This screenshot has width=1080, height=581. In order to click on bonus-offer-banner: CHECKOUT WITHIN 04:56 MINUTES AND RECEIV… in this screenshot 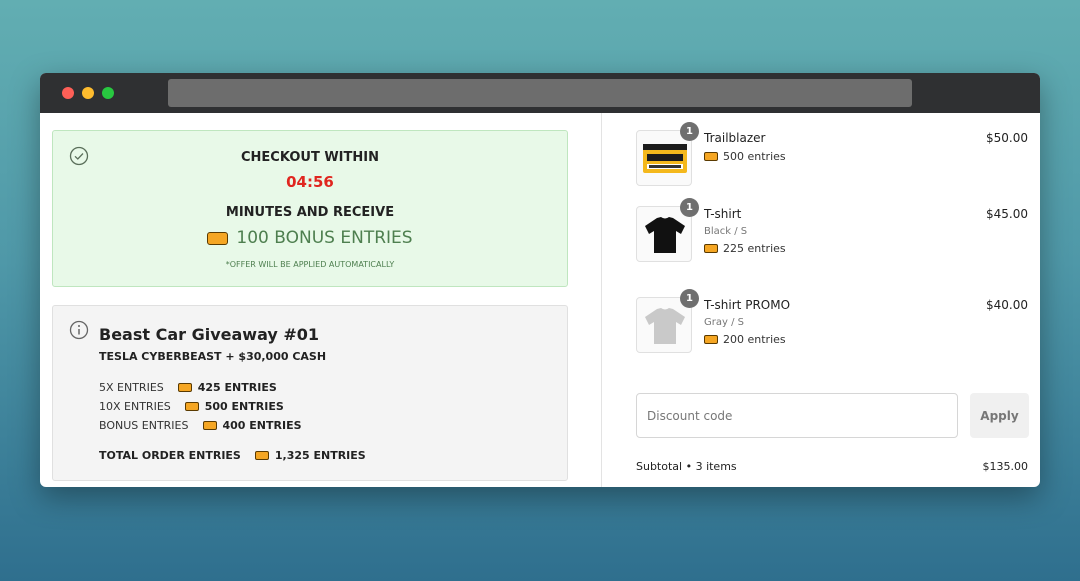, I will do `click(310, 208)`.